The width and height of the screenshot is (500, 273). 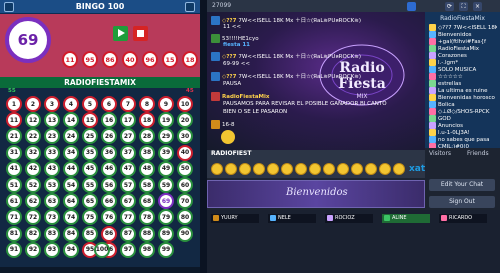 What do you see at coordinates (316, 194) in the screenshot?
I see `chat-input: Bienvenidos` at bounding box center [316, 194].